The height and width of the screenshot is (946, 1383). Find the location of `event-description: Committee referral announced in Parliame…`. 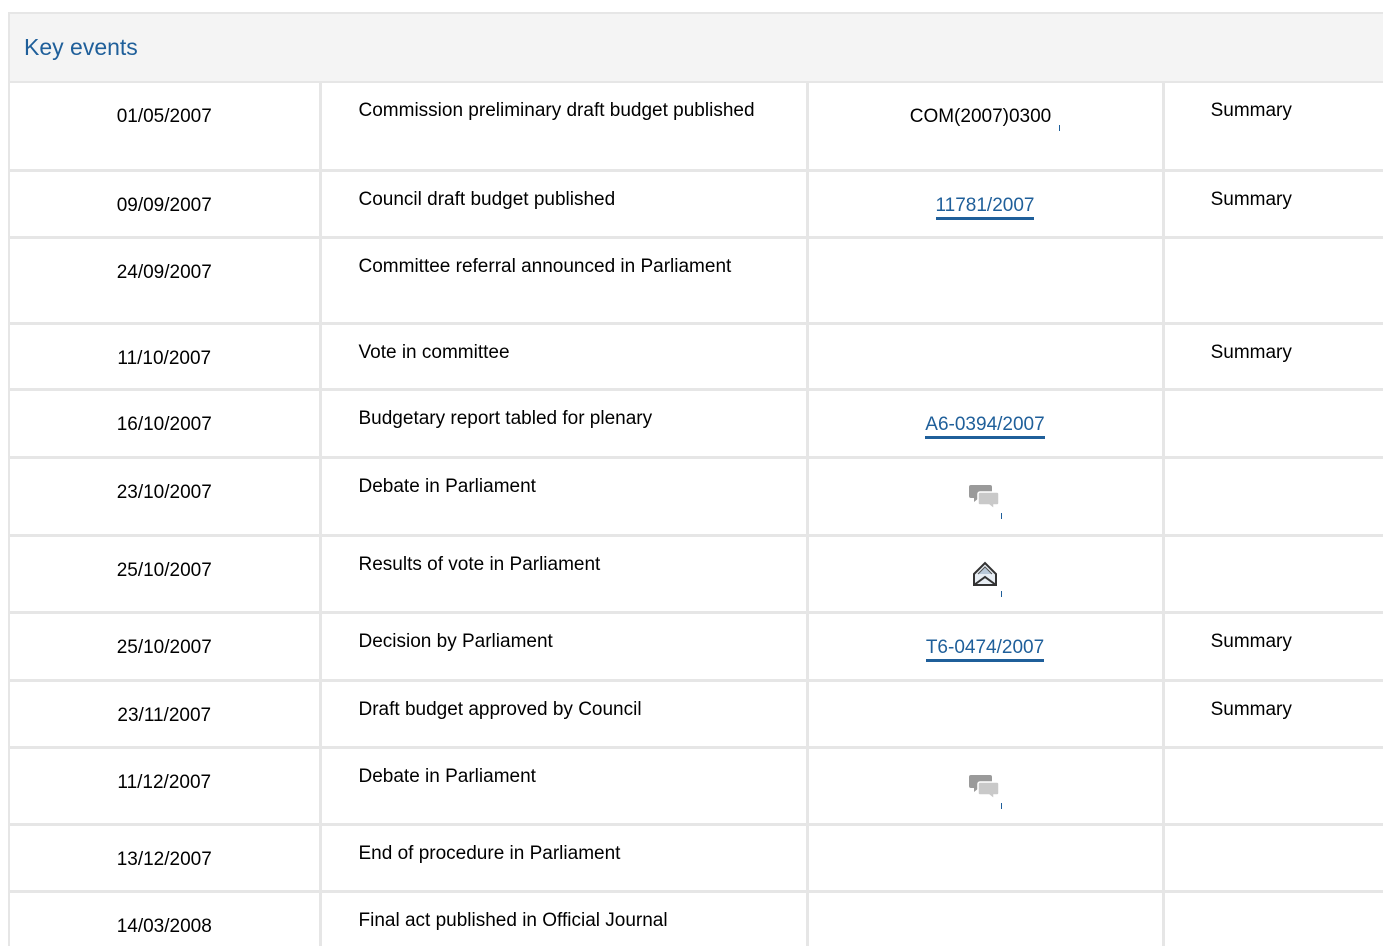

event-description: Committee referral announced in Parliame… is located at coordinates (564, 281).